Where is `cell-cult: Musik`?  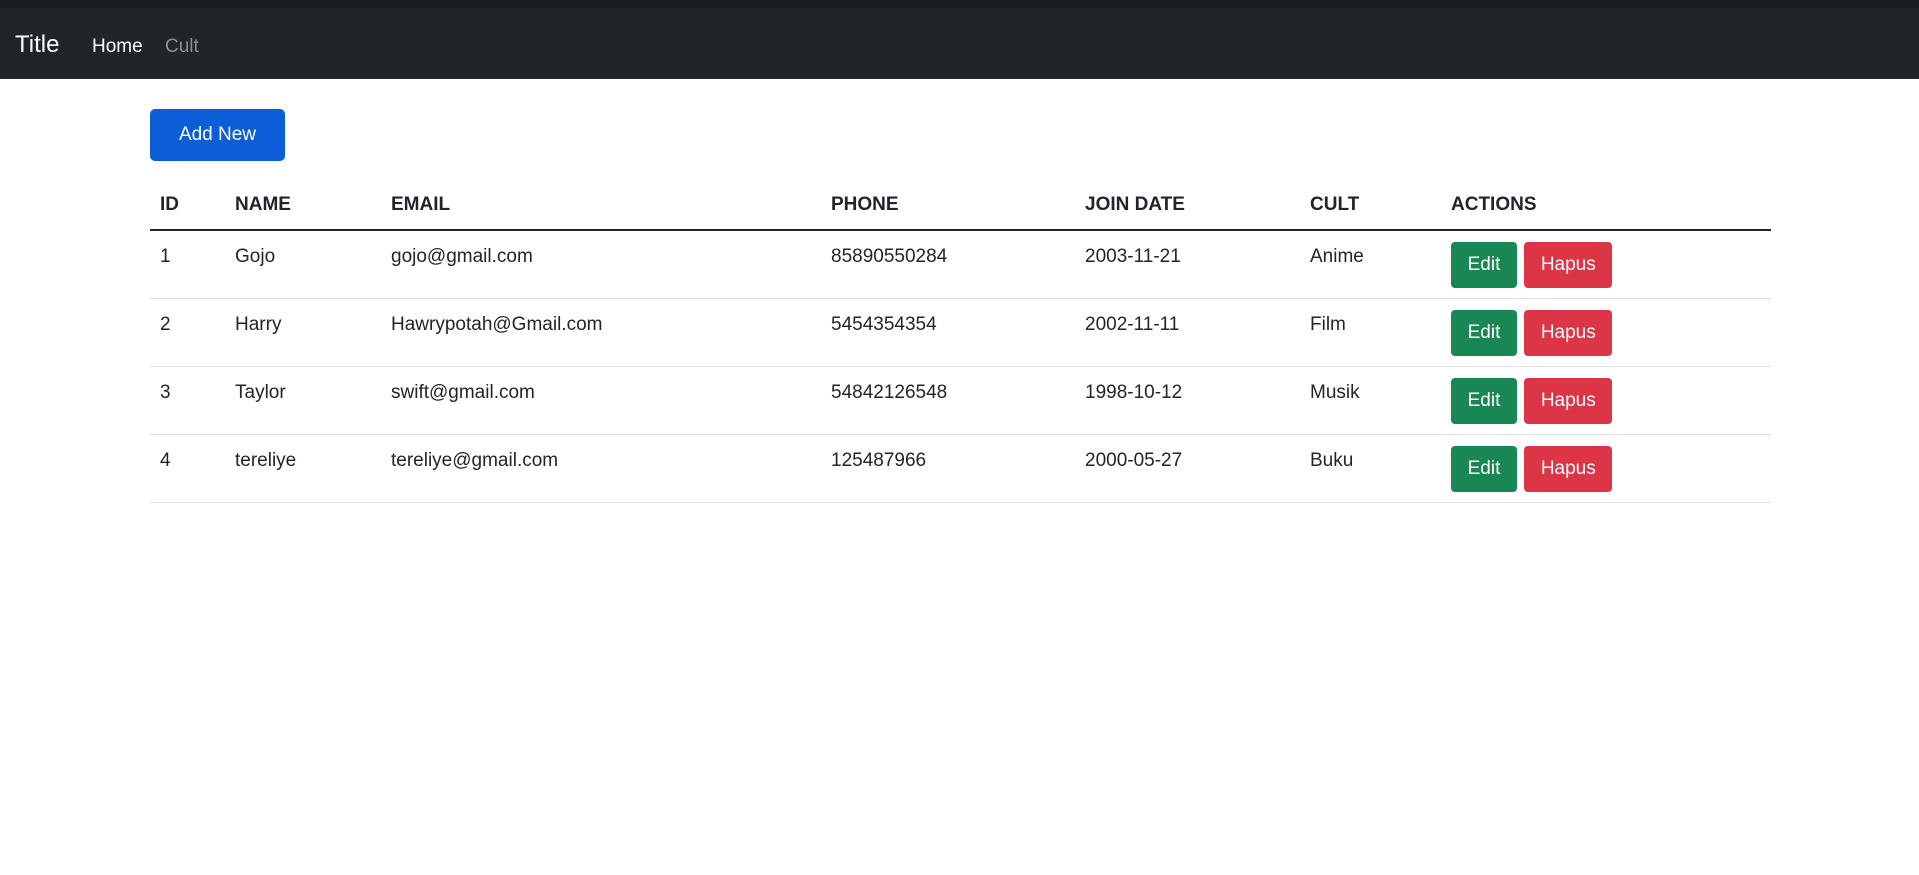 cell-cult: Musik is located at coordinates (1370, 400).